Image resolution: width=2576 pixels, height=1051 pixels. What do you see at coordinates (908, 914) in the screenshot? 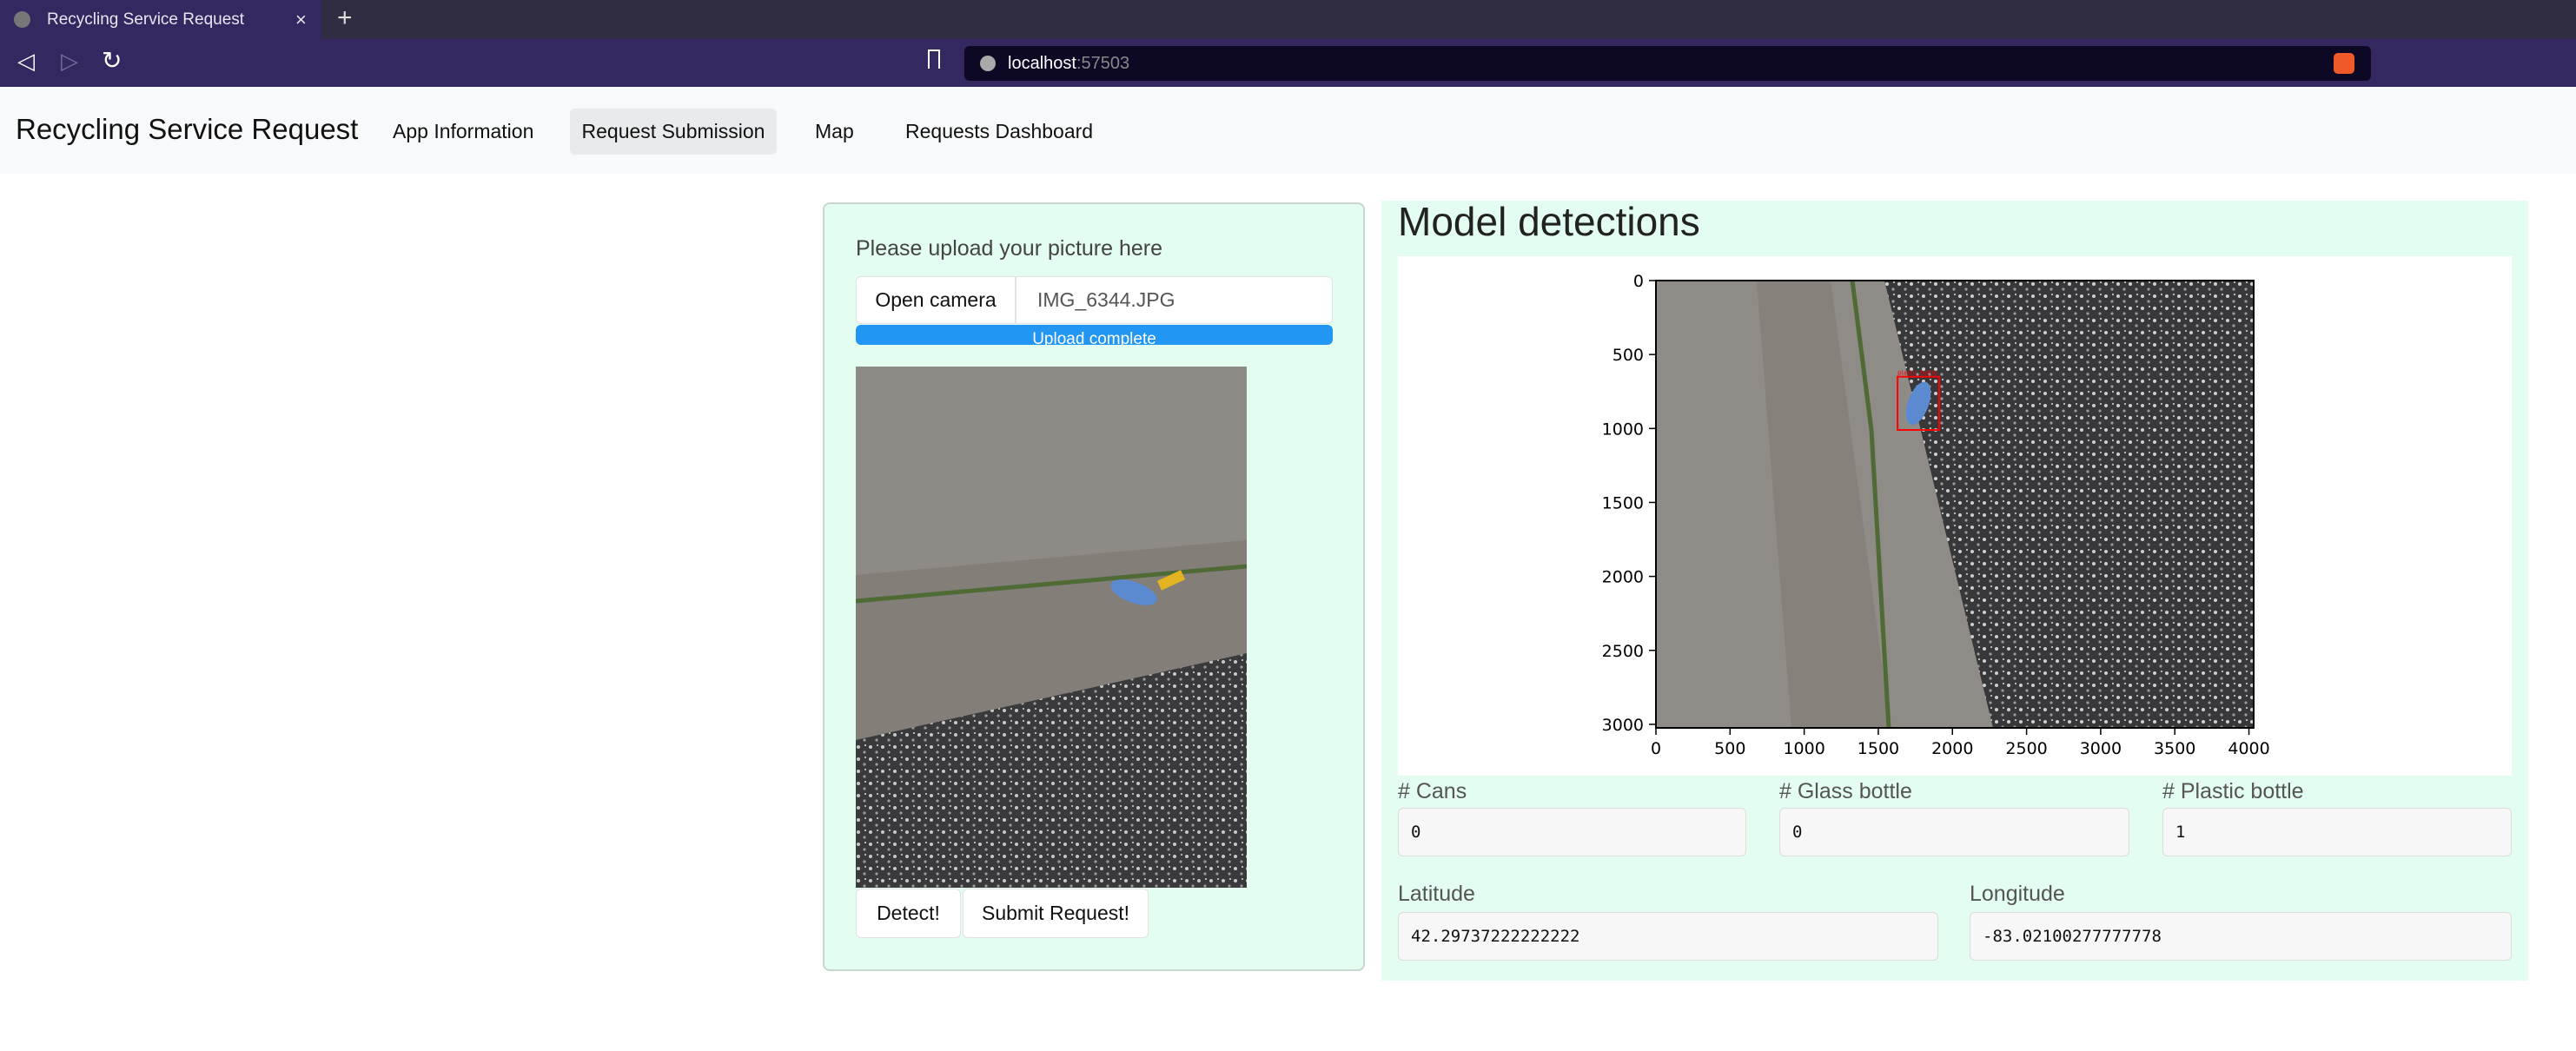
I see `detect-button: Detect!` at bounding box center [908, 914].